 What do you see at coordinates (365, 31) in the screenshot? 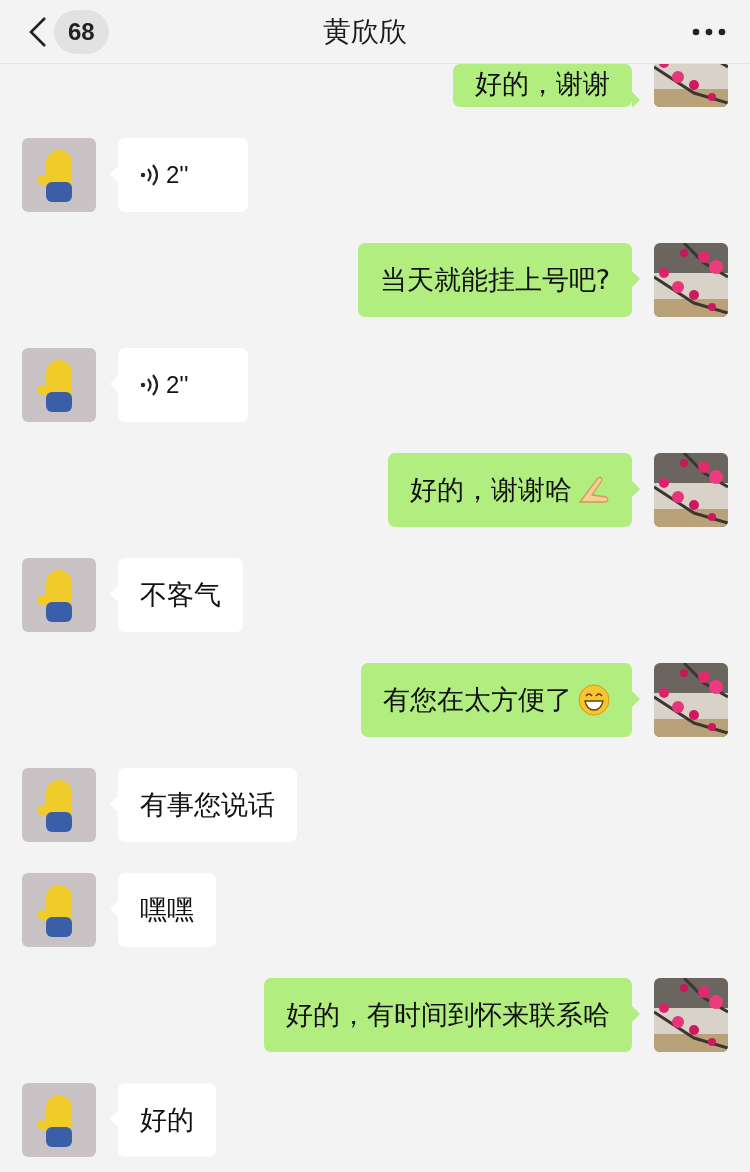
I see `chat-title: 黄欣欣` at bounding box center [365, 31].